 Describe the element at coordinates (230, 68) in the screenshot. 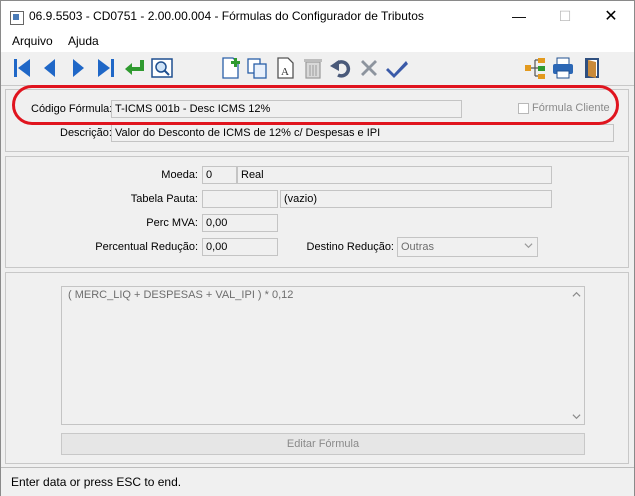

I see `new-icon` at that location.